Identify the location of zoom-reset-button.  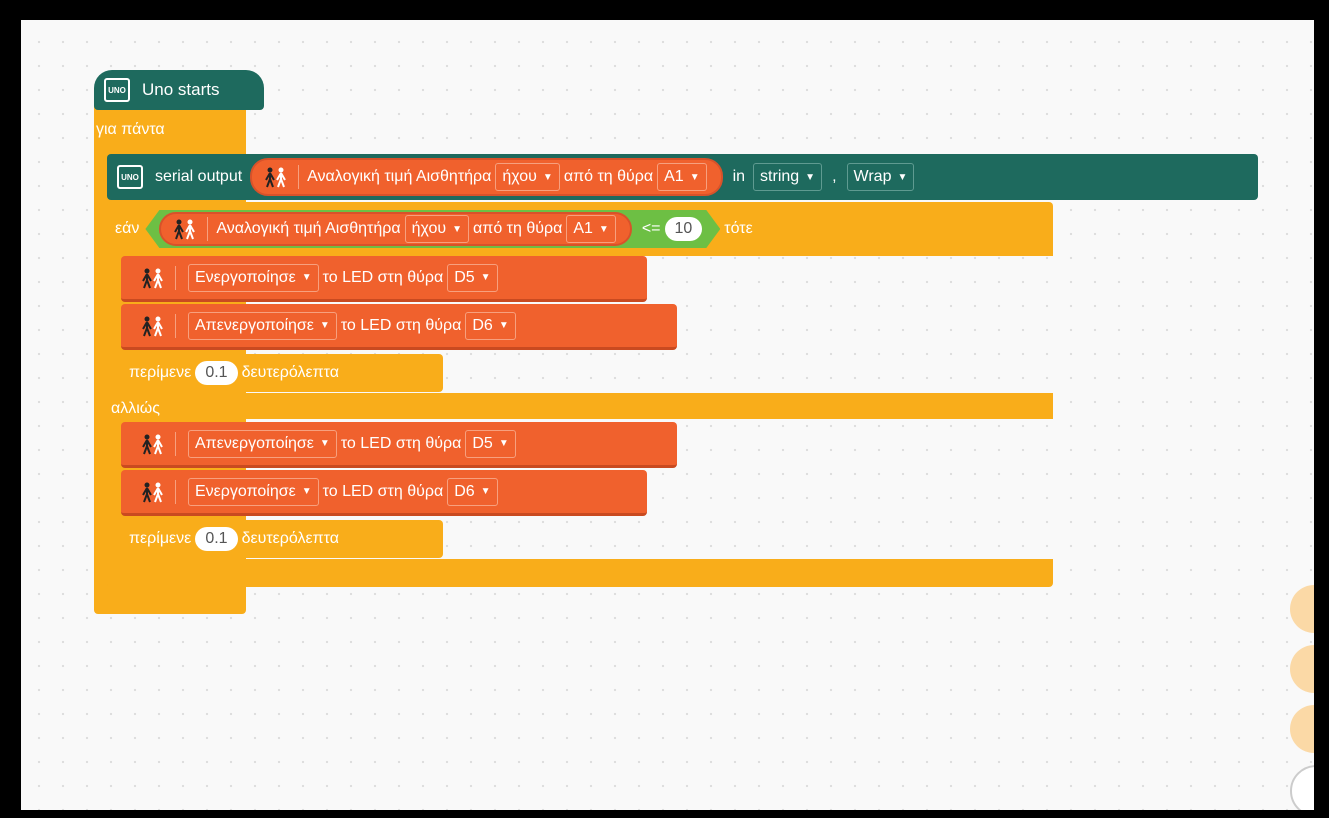
(1302, 787).